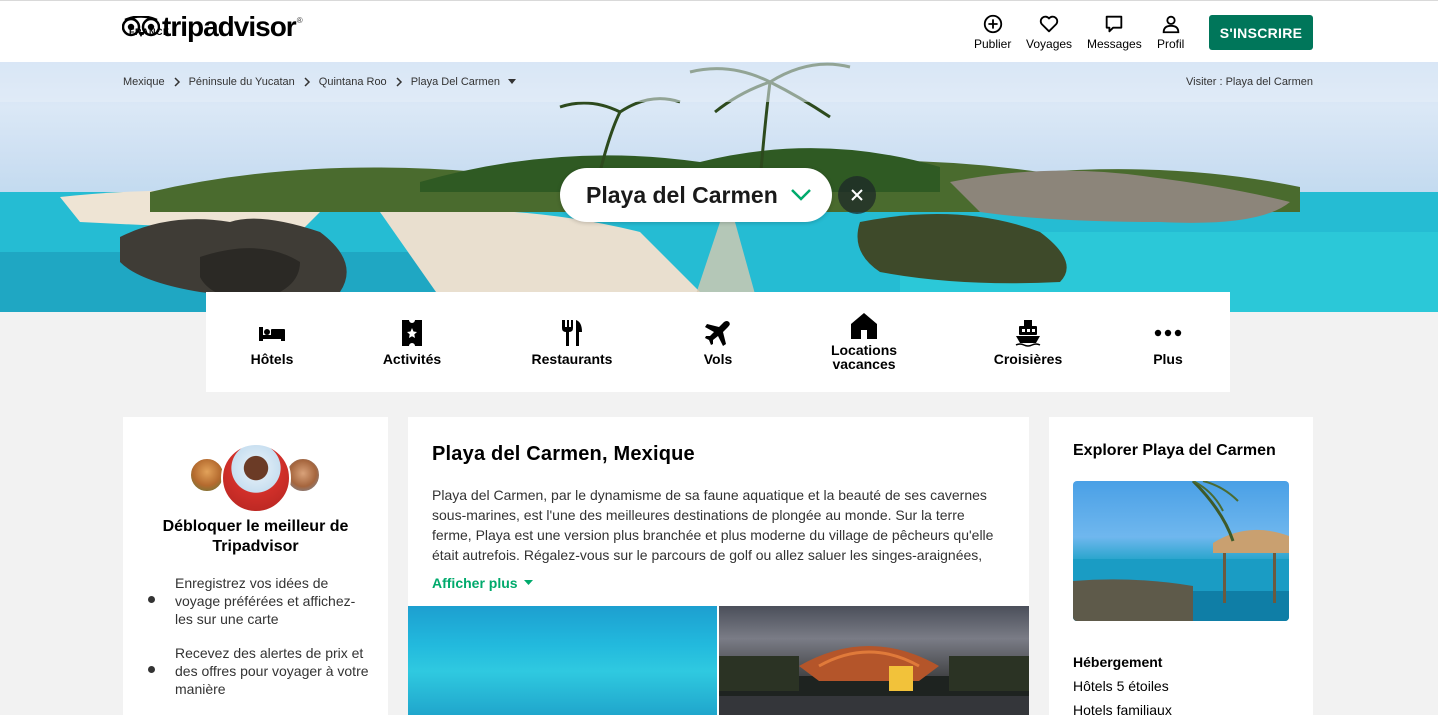 The height and width of the screenshot is (715, 1438). I want to click on close-button, so click(857, 195).